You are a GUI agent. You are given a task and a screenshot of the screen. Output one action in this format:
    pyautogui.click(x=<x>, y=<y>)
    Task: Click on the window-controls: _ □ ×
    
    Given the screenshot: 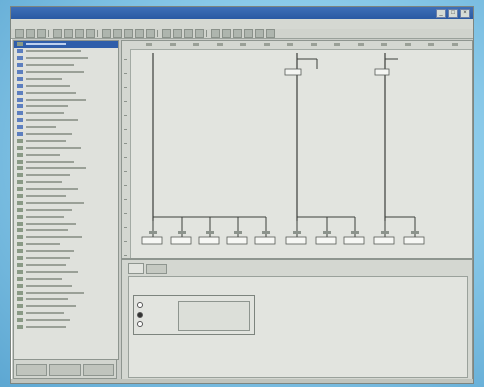 What is the action you would take?
    pyautogui.click(x=453, y=13)
    